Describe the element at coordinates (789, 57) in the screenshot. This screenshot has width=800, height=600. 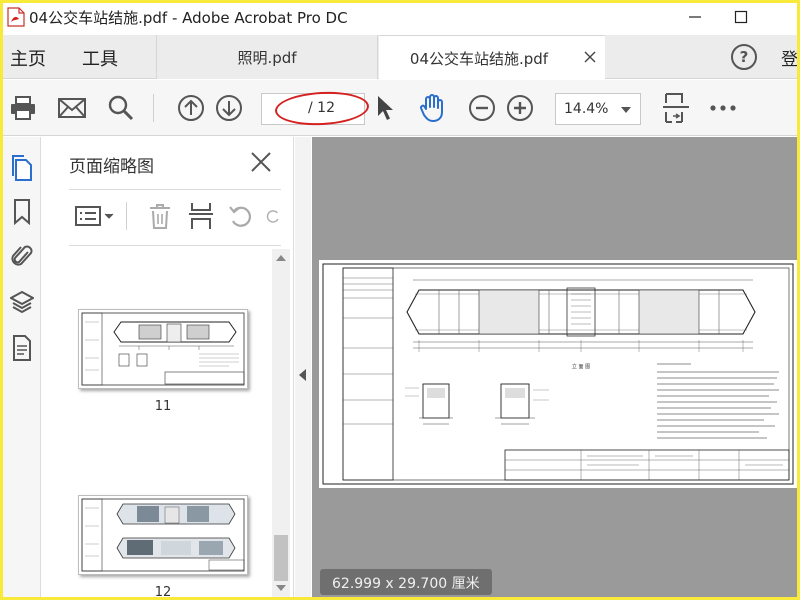
I see `sign-in-link: 登` at that location.